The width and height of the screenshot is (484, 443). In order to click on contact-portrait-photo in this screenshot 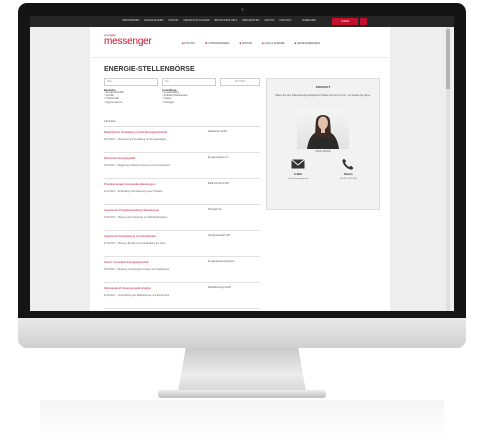, I will do `click(323, 129)`.